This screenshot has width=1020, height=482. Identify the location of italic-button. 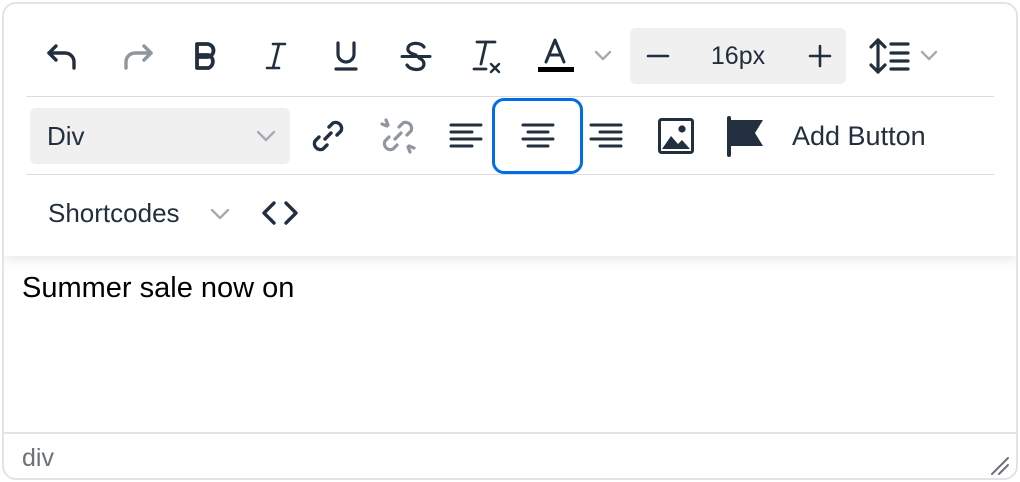
(276, 56).